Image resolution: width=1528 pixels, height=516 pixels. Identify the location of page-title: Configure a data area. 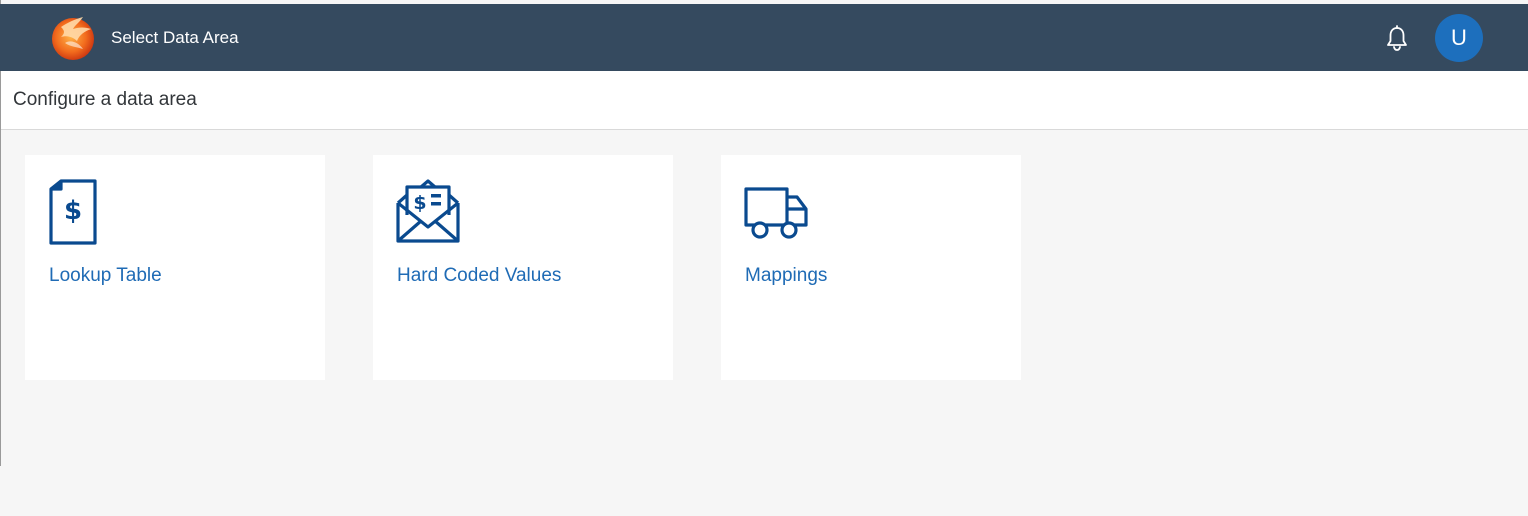
(105, 99).